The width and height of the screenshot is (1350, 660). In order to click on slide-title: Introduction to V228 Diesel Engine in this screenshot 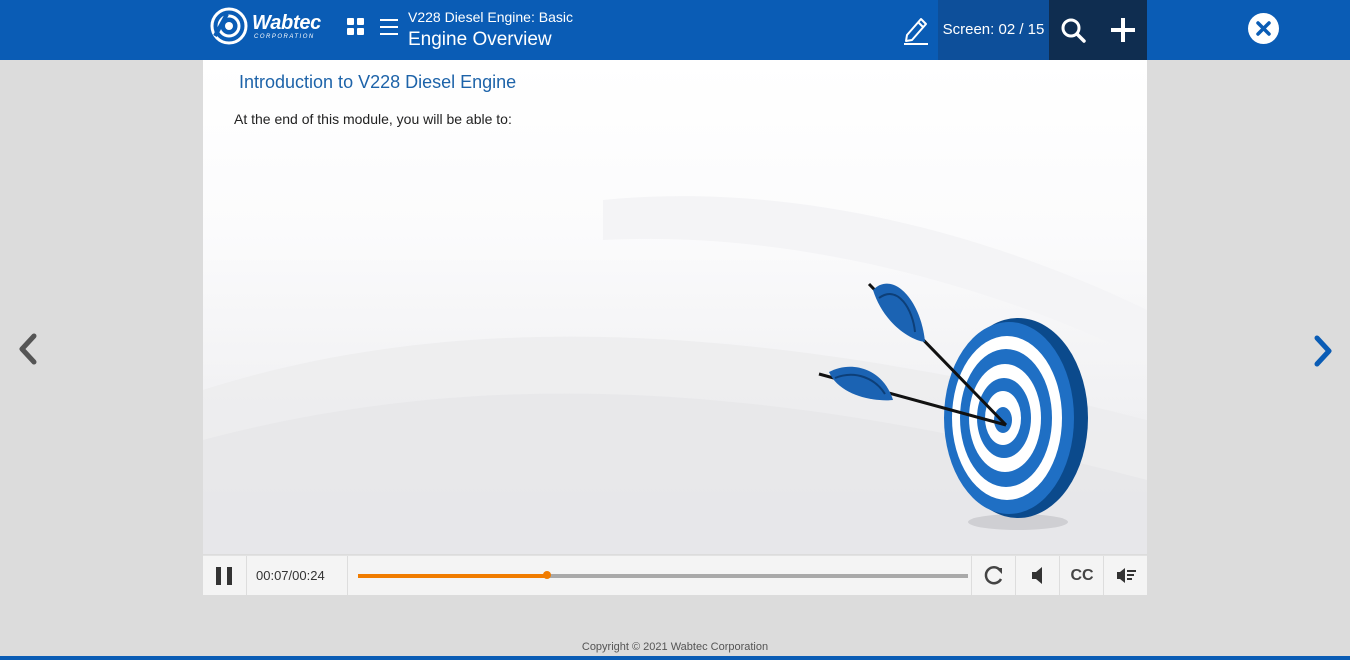, I will do `click(378, 82)`.